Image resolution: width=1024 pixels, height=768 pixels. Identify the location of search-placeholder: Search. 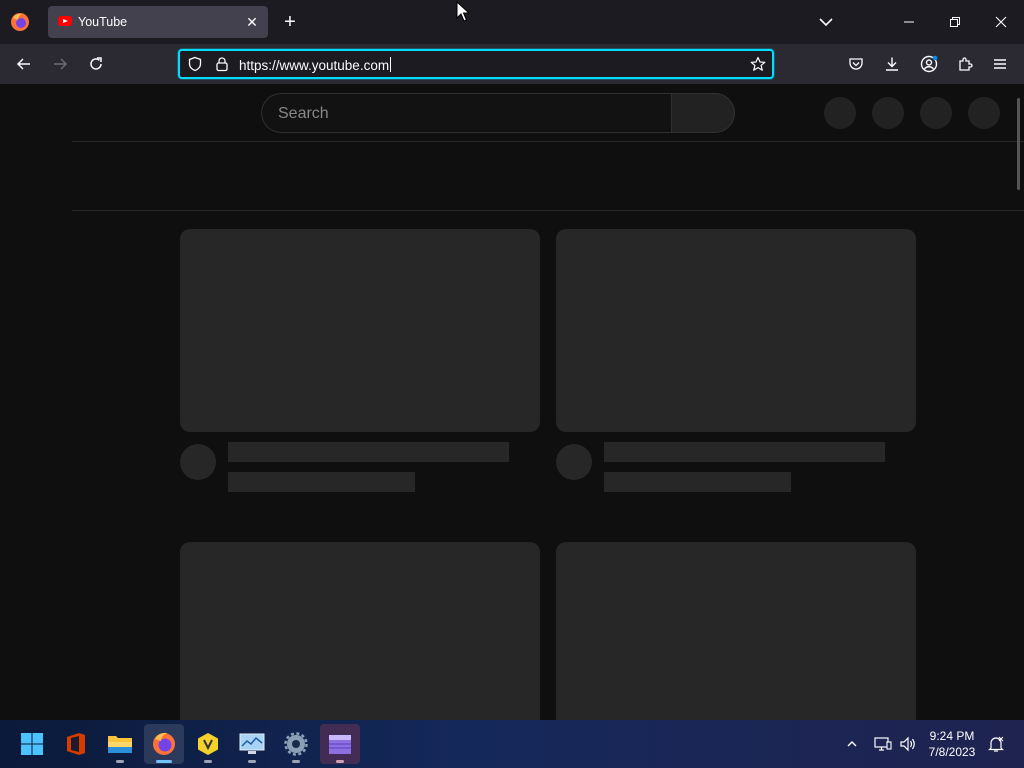
(303, 113).